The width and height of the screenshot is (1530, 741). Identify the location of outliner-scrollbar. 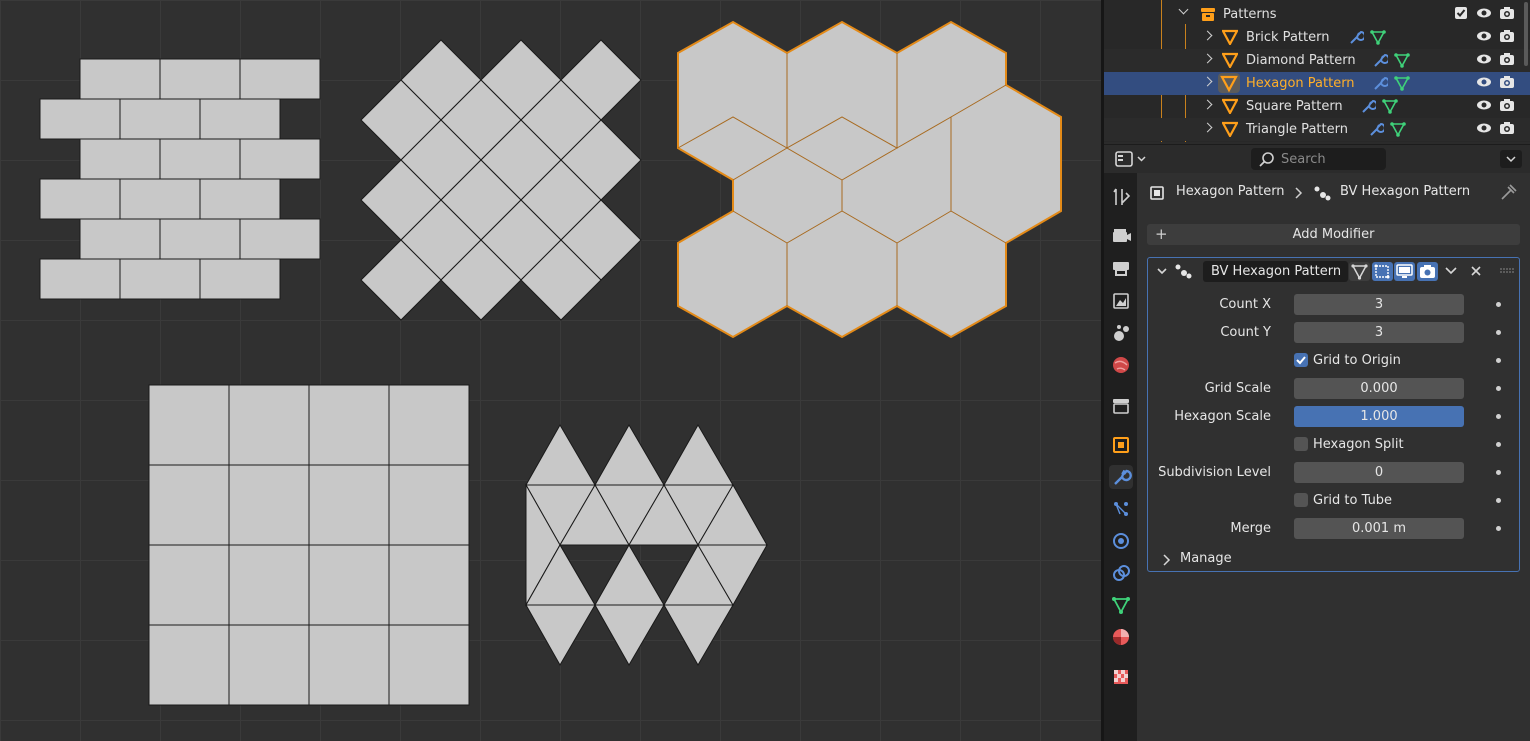
(1526, 34).